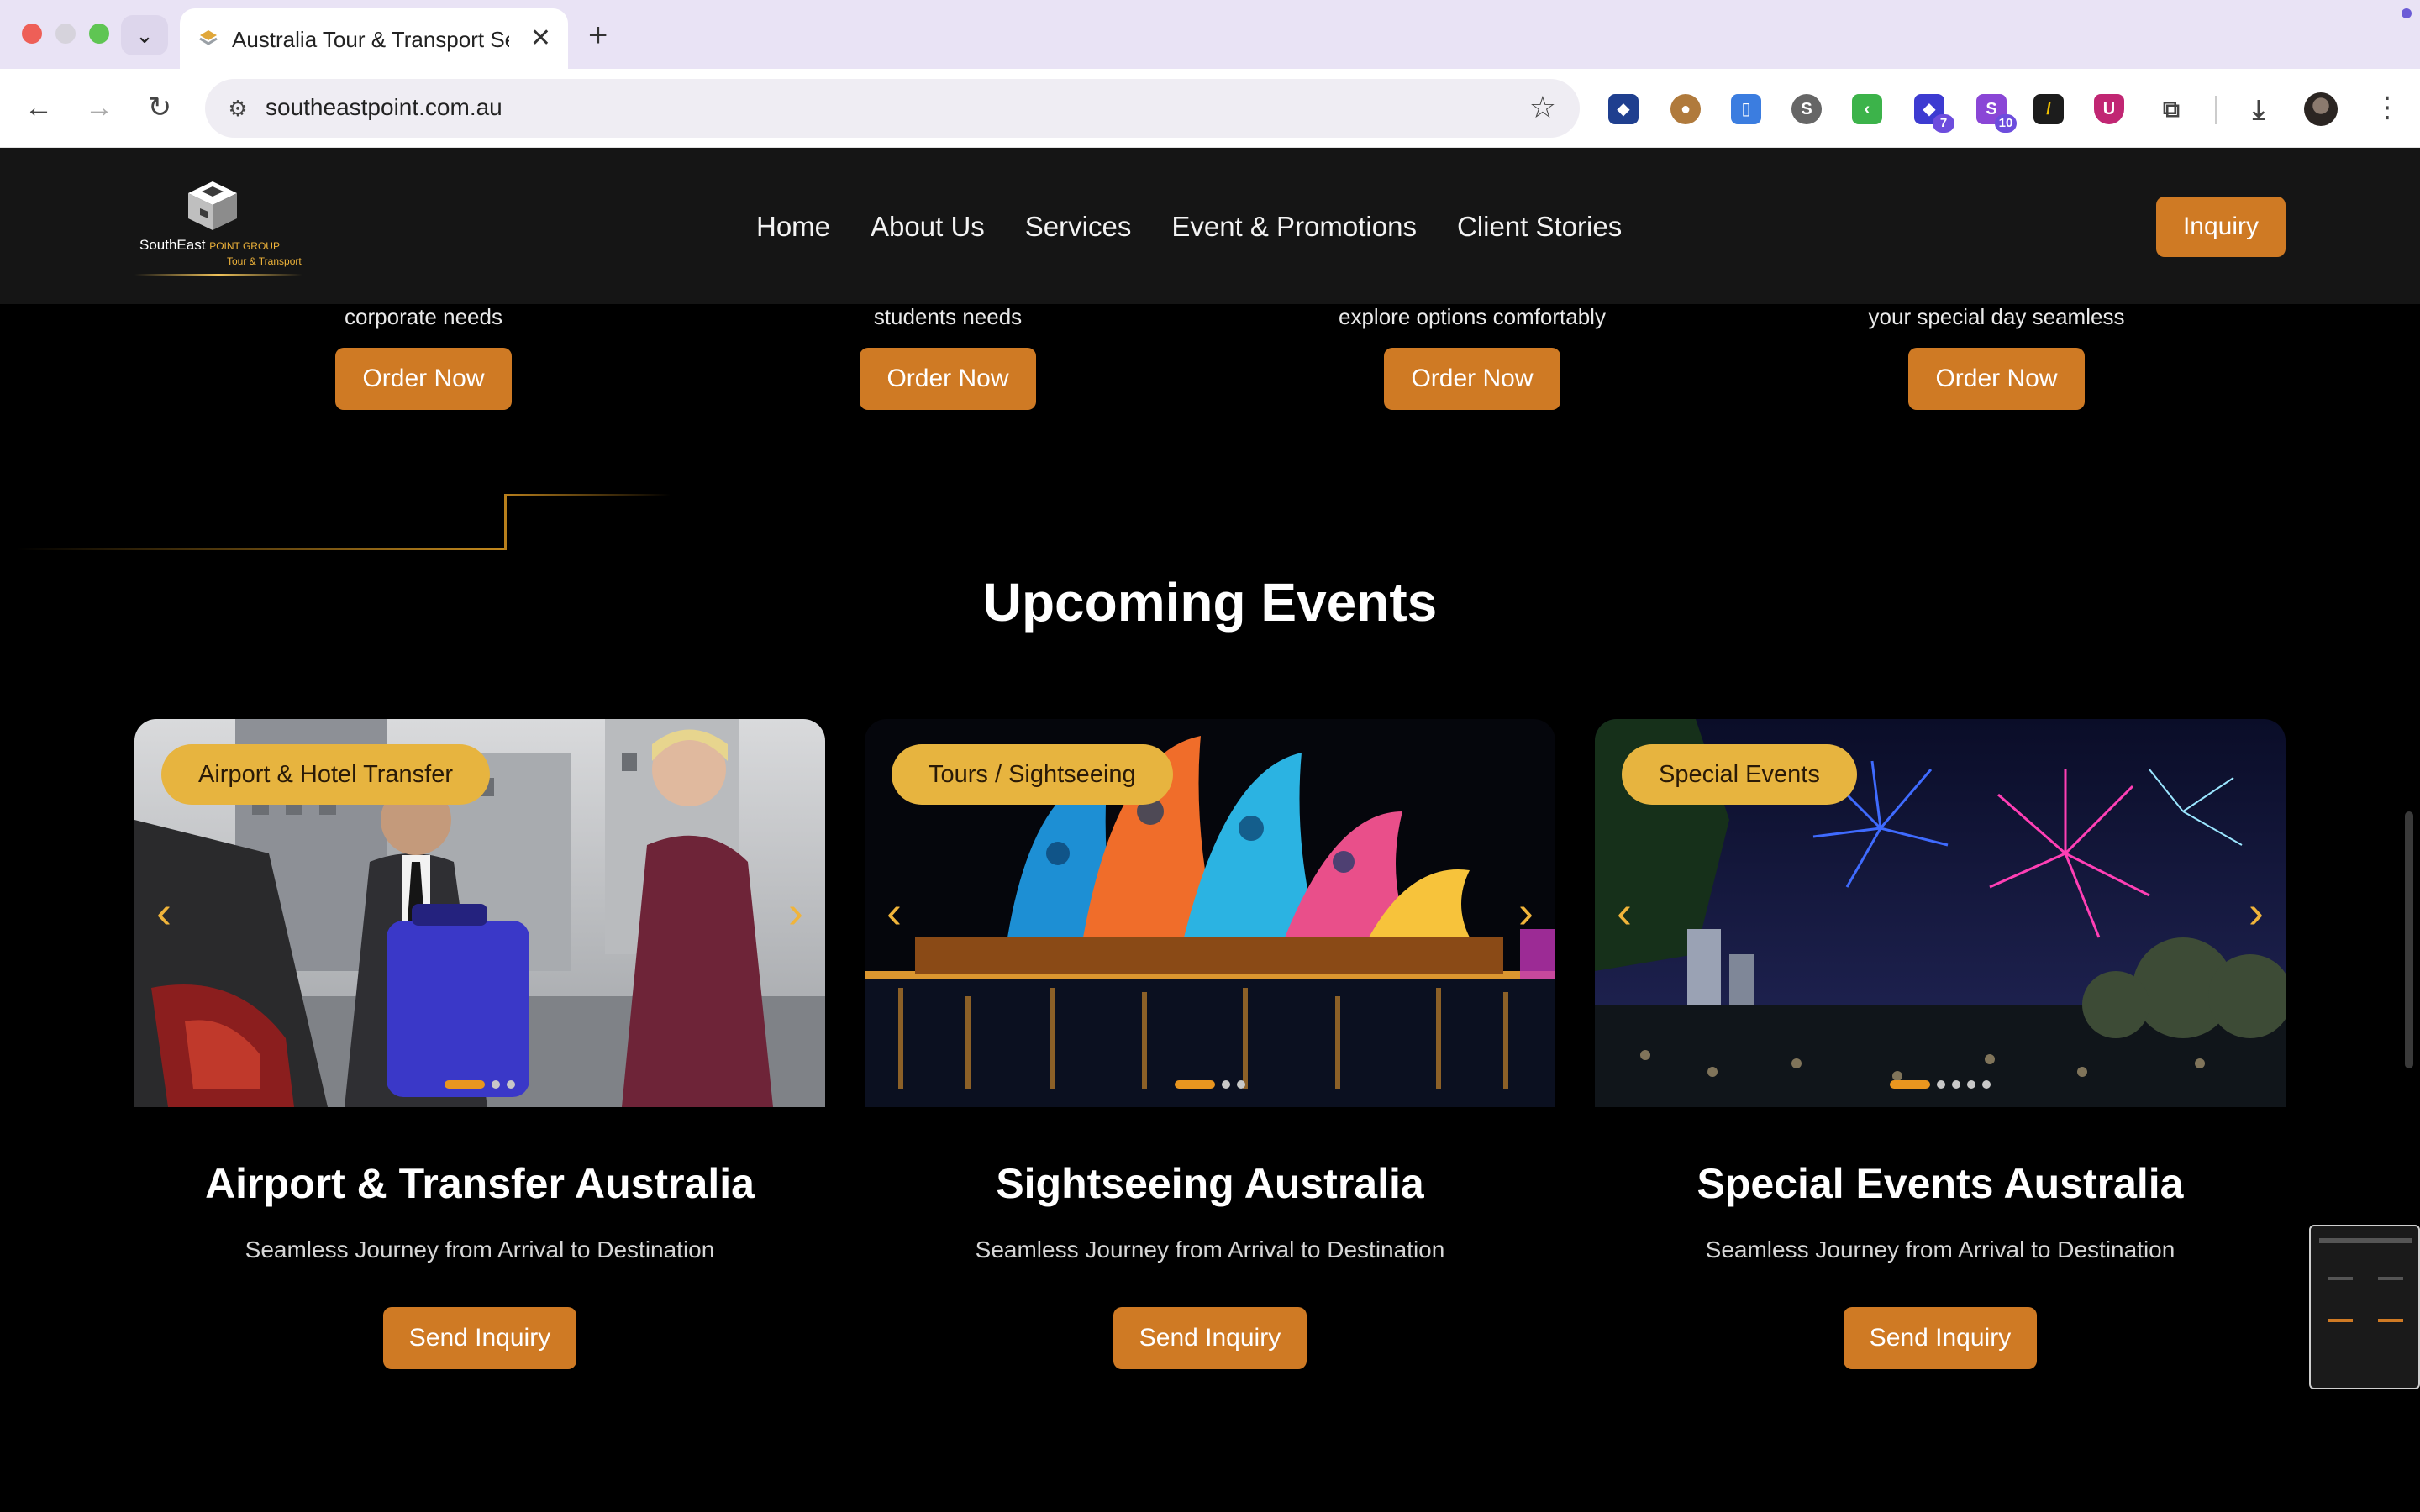 This screenshot has width=2420, height=1512. What do you see at coordinates (1542, 107) in the screenshot?
I see `bookmark-star-icon: ☆` at bounding box center [1542, 107].